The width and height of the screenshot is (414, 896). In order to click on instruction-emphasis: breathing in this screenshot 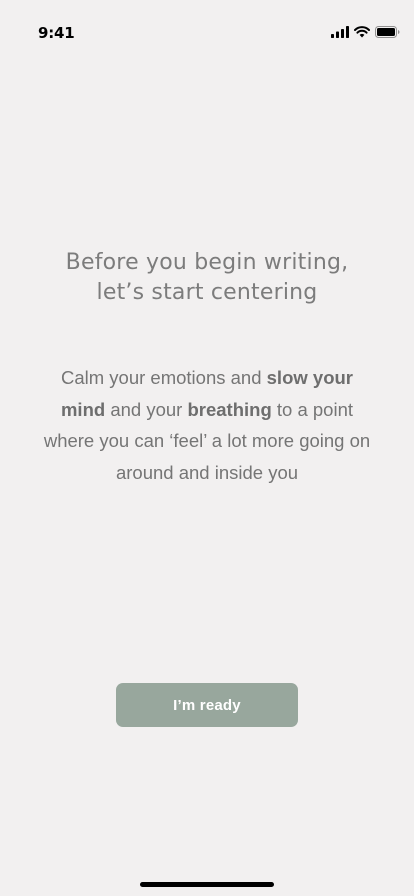, I will do `click(229, 409)`.